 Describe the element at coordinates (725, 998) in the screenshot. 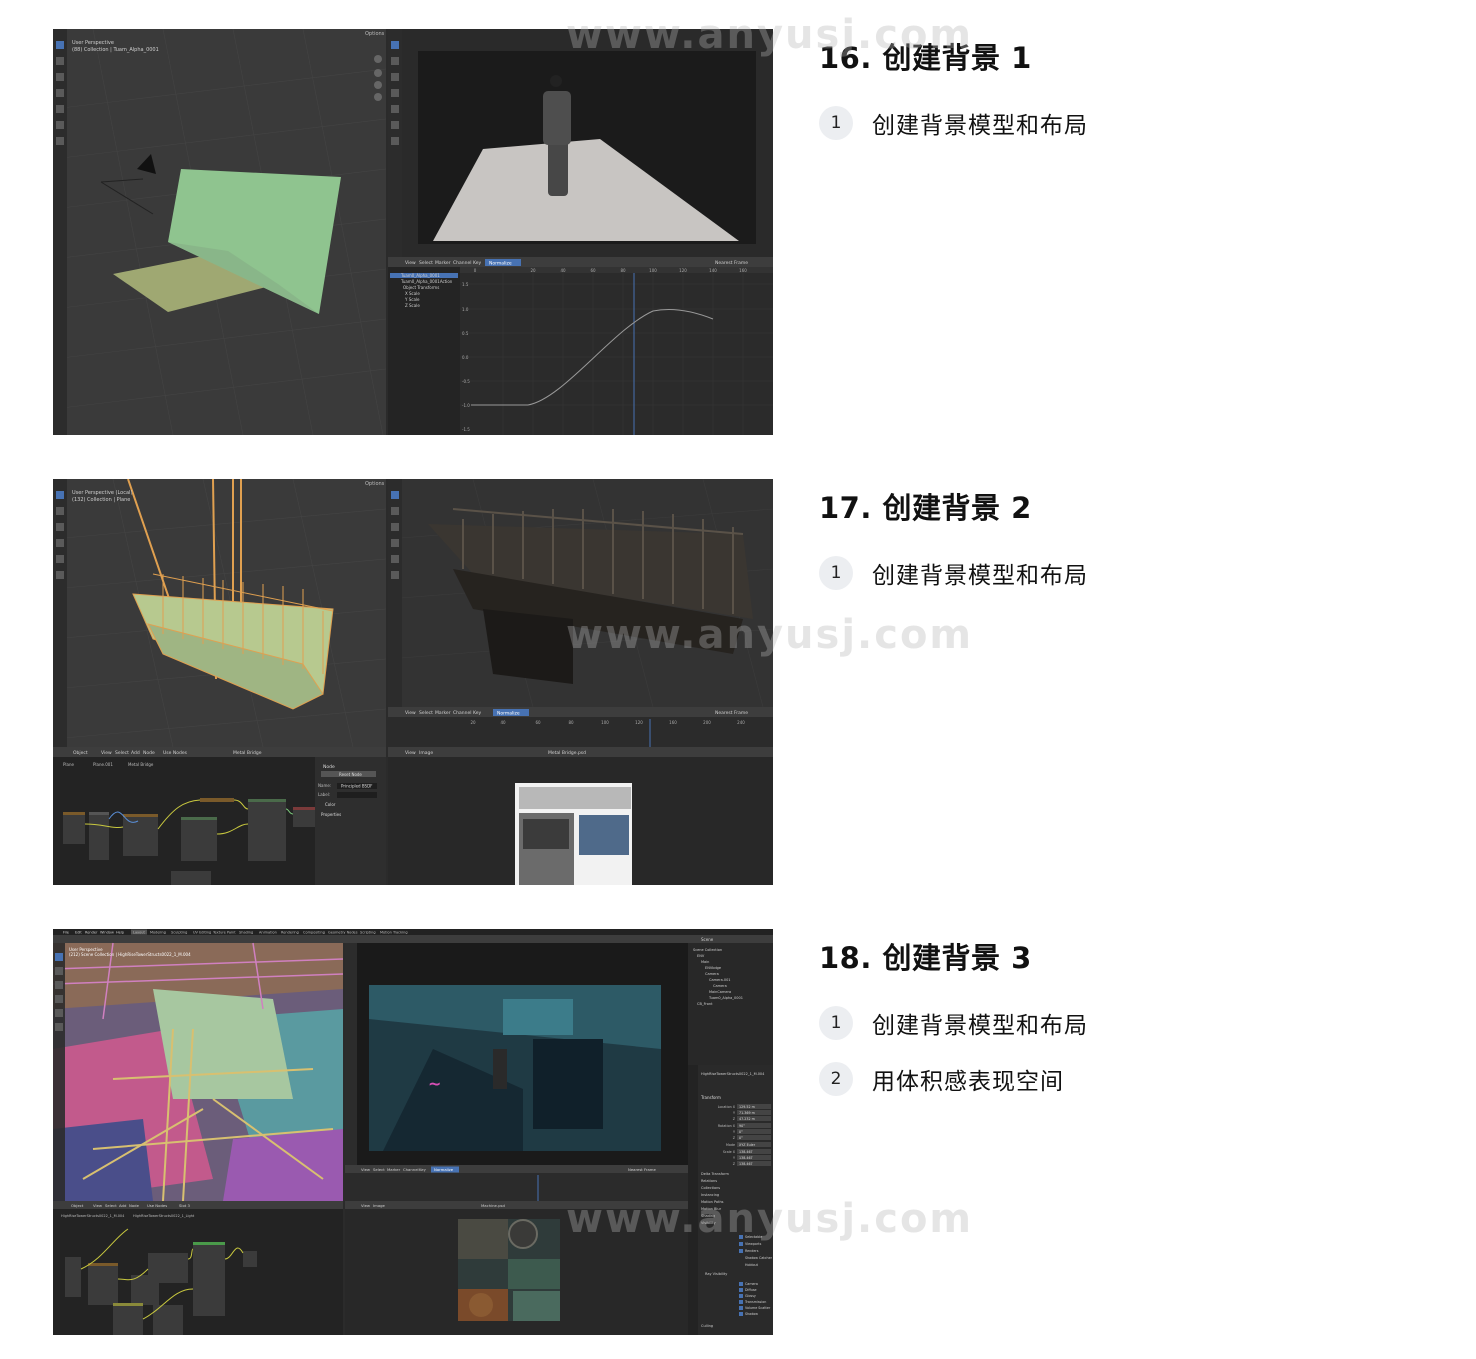

I see `outliner-item: Tuam0_Alpha_0001` at that location.